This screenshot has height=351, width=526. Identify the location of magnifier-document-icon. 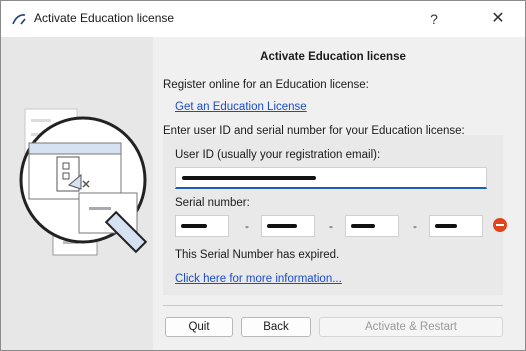
(83, 182).